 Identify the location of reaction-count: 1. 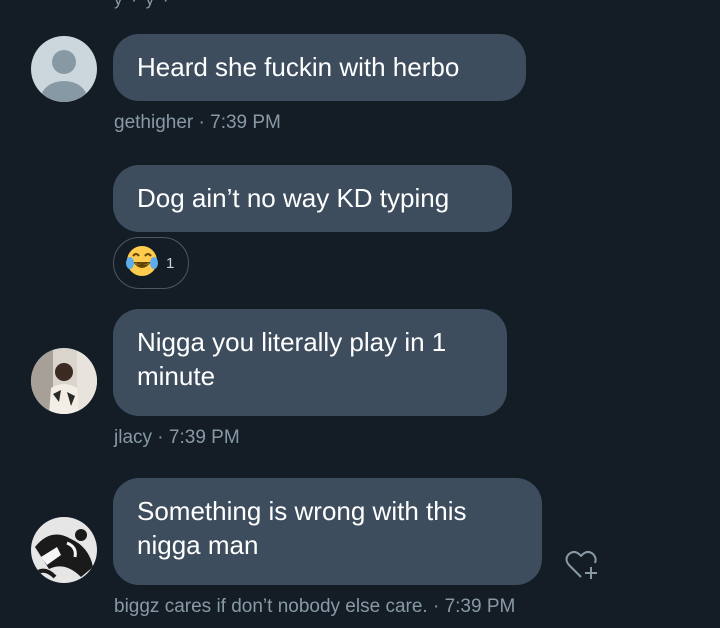
(170, 263).